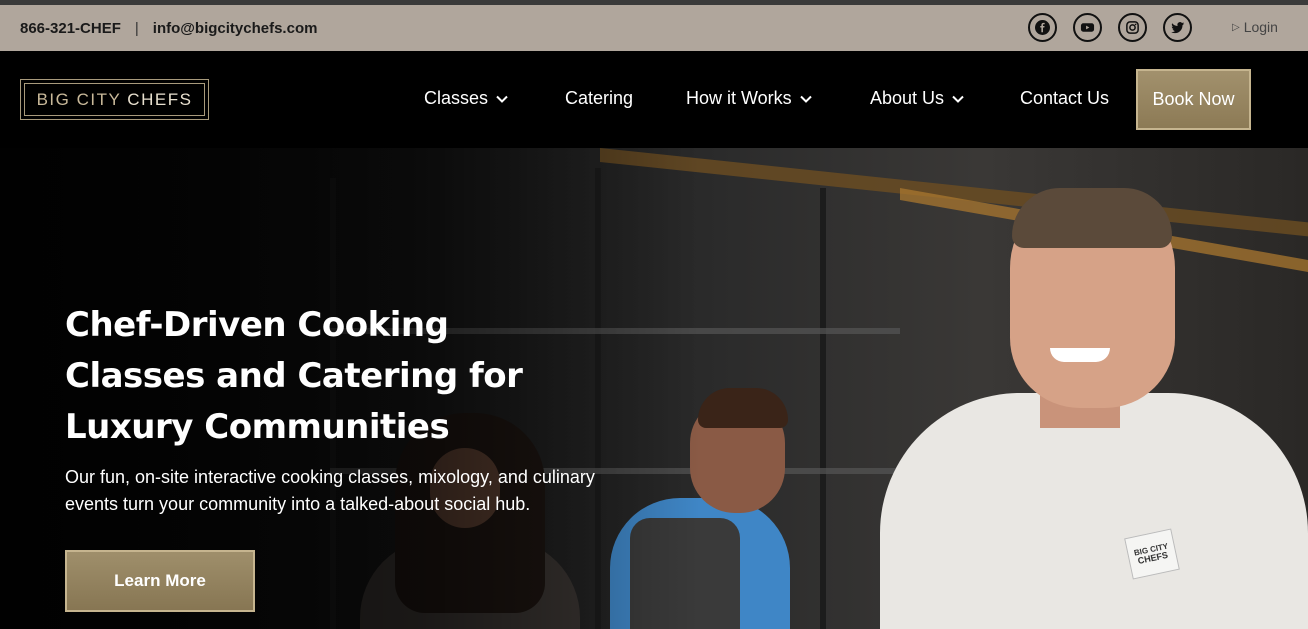 This screenshot has width=1308, height=629. I want to click on background-person, so click(743, 408).